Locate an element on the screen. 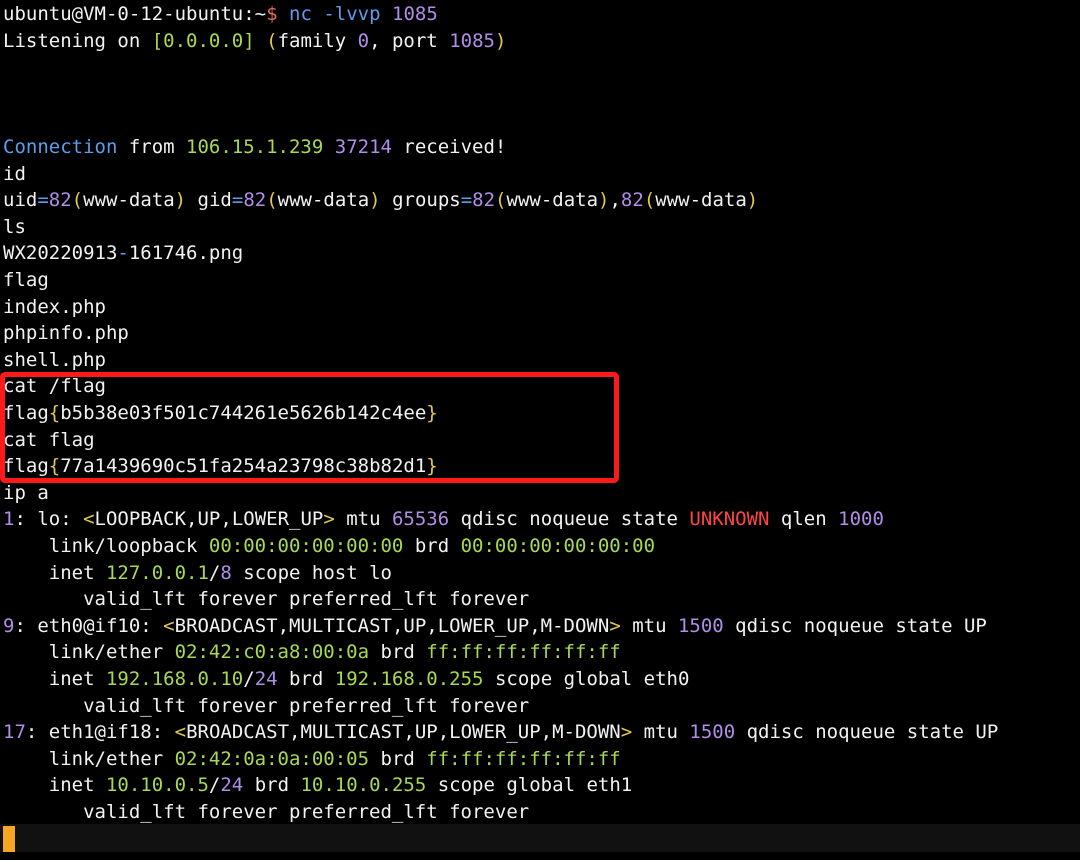  terminal-text-segment: LOOPBACK,UP,LOWER_UP is located at coordinates (209, 519).